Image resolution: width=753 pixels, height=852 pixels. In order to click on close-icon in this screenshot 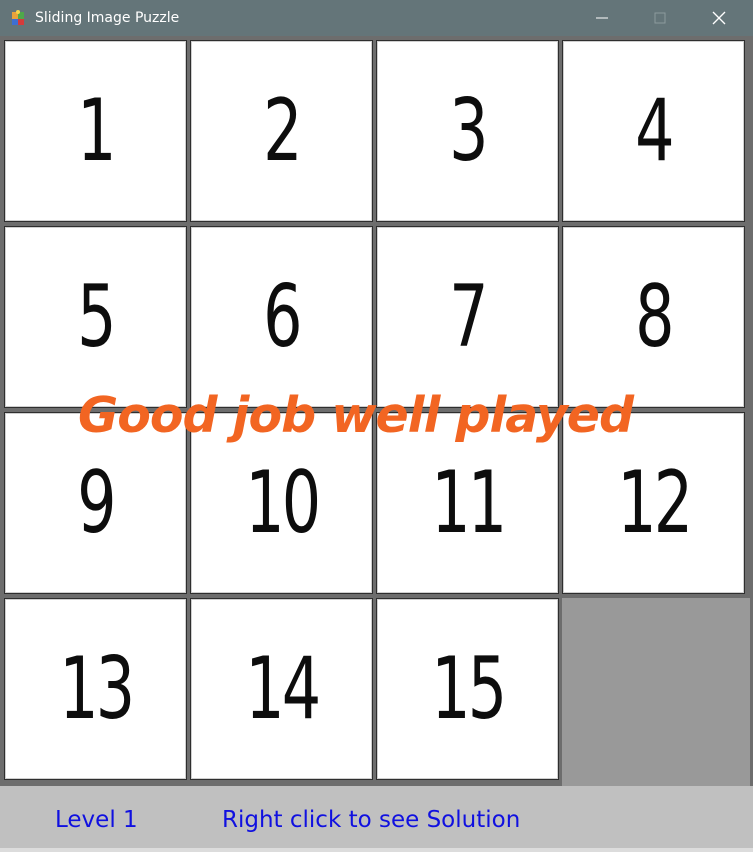, I will do `click(719, 18)`.